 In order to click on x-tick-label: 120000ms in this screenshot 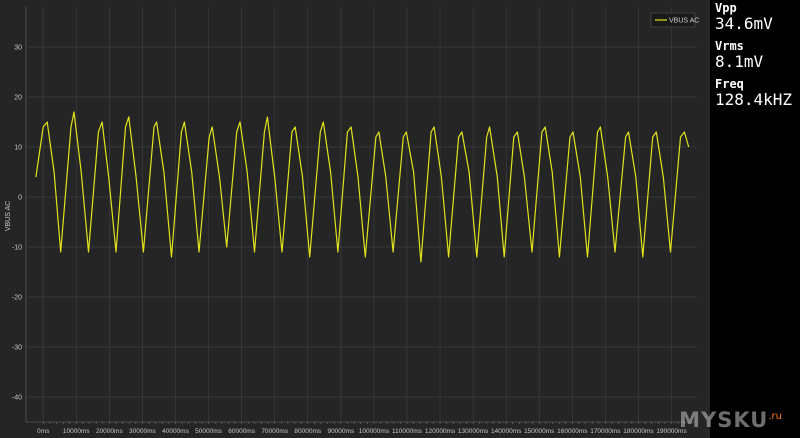, I will do `click(440, 431)`.